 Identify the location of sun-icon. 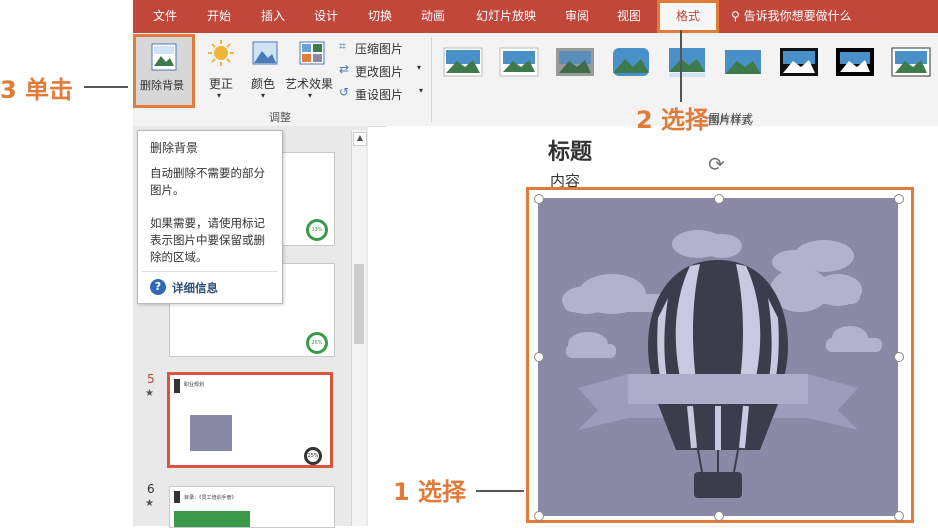
(221, 53).